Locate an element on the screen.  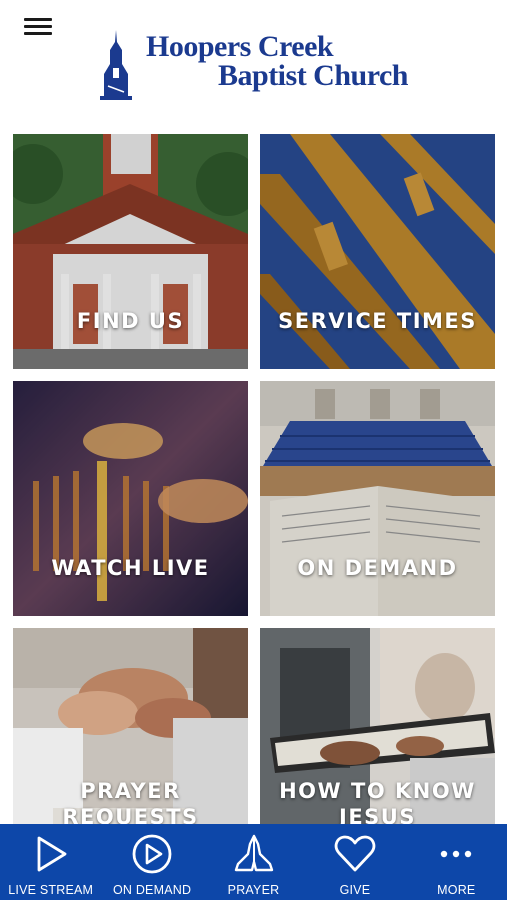
app-header: Hoopers Creek Baptist Church is located at coordinates (253, 60).